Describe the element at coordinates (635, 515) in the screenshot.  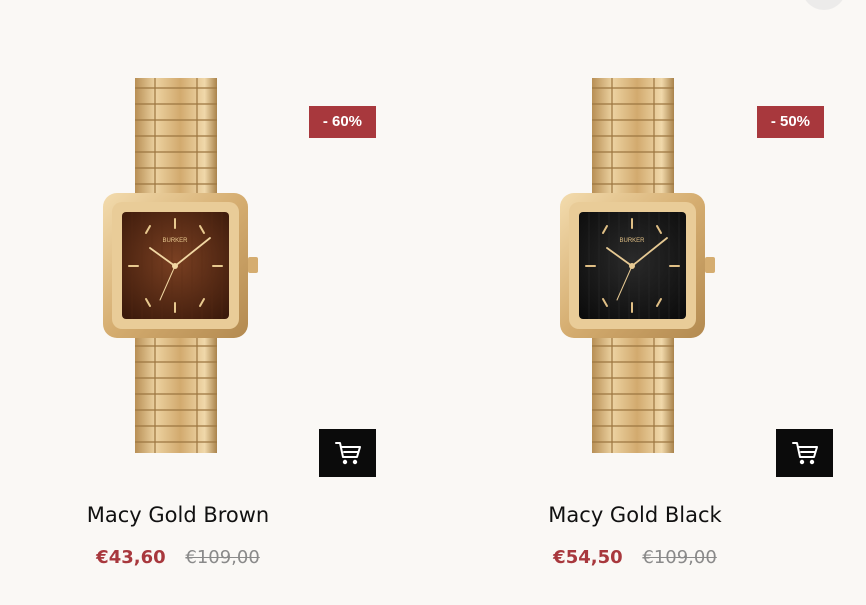
I see `product-name: Macy Gold Black` at that location.